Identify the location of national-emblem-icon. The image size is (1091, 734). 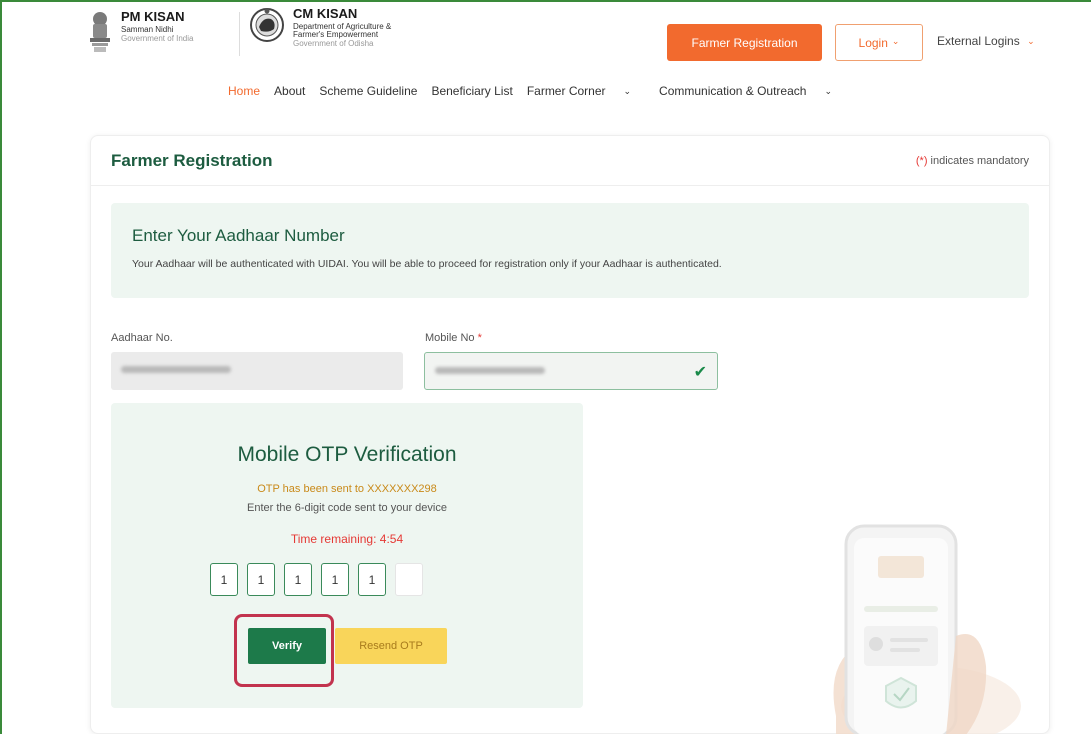
(100, 32).